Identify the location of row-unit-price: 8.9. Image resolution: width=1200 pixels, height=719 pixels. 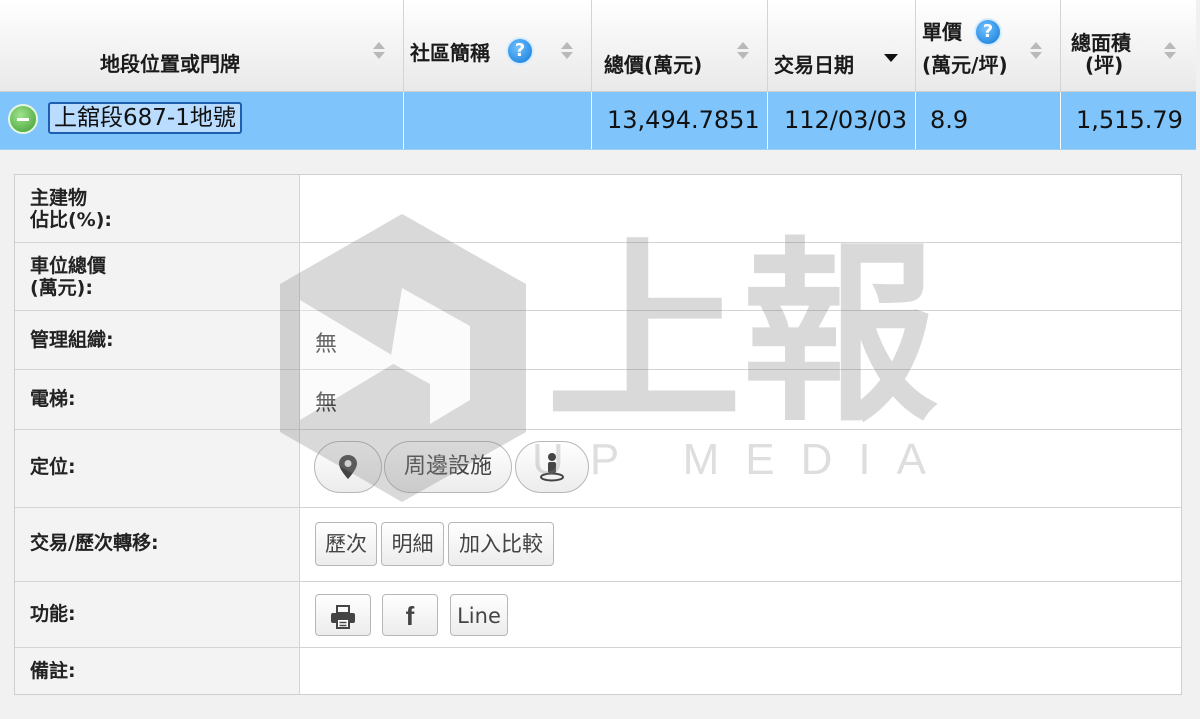
(949, 120).